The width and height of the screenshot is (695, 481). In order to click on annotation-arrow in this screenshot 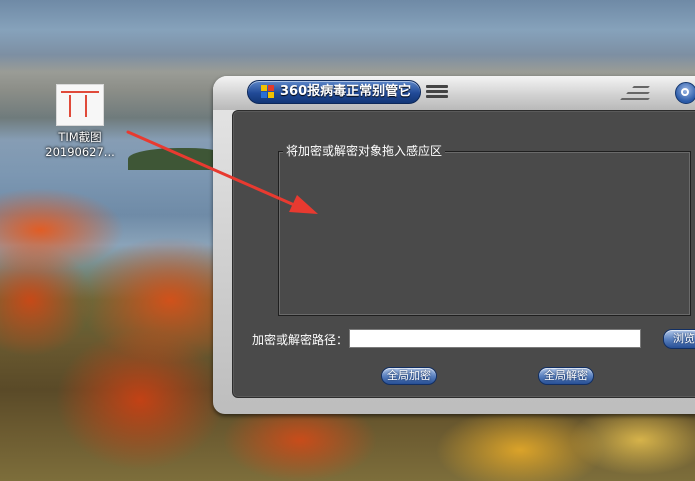, I will do `click(222, 172)`.